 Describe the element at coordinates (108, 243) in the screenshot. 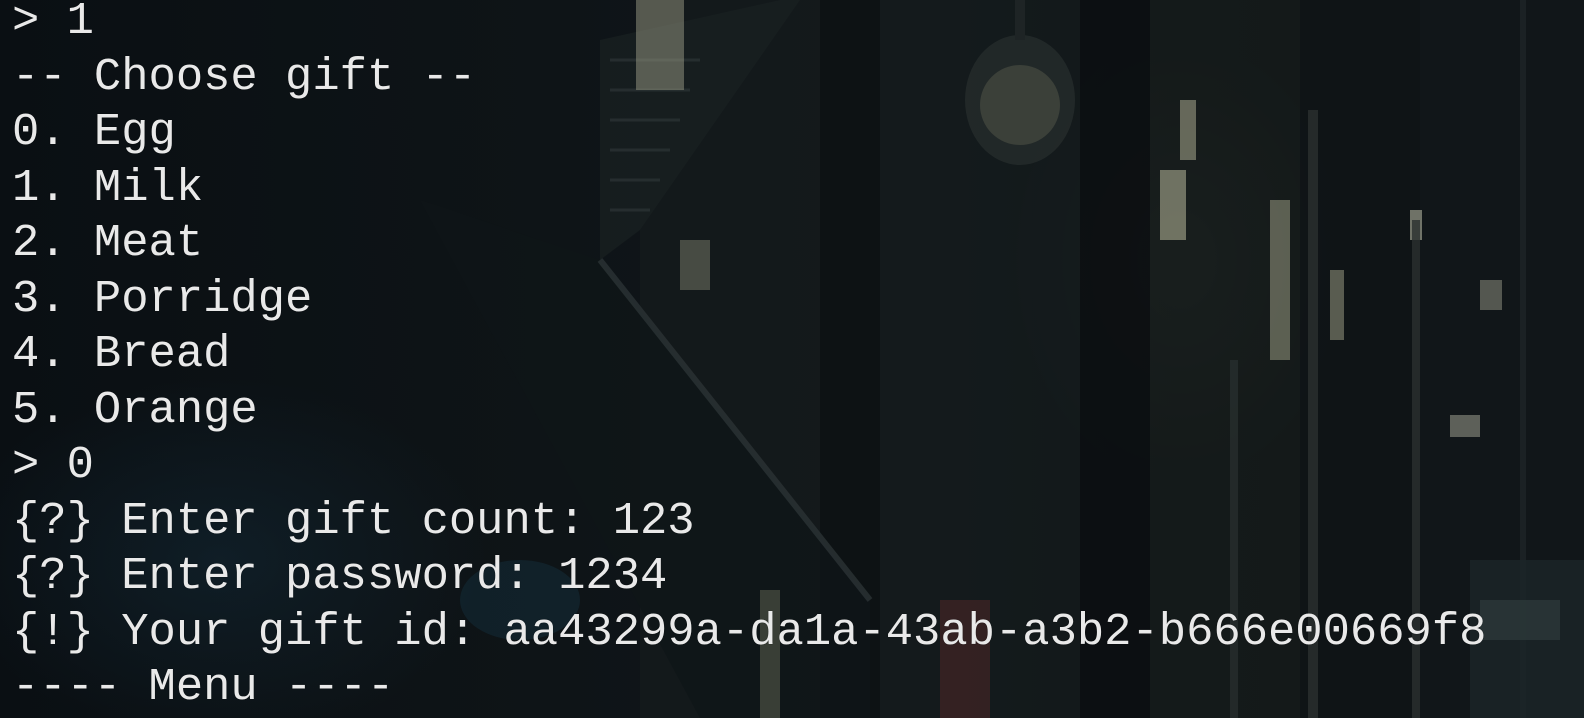

I see `gift-option-meat: 2. Meat` at that location.